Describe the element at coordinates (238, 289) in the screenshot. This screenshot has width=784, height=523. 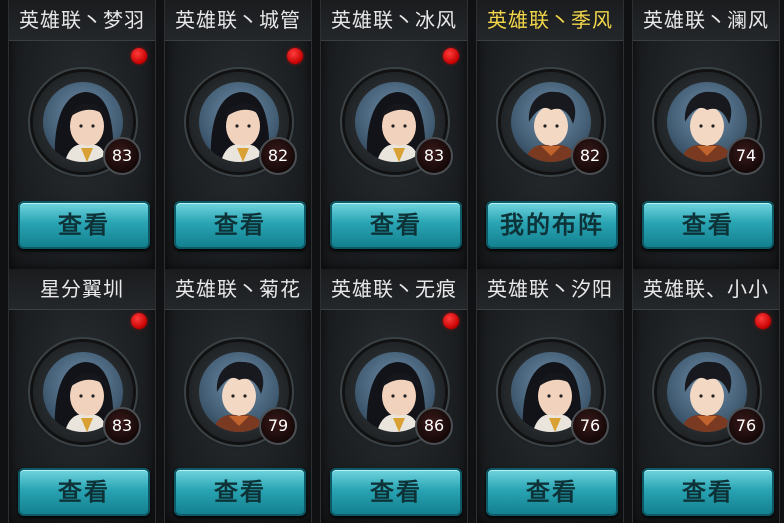
I see `player-name: 英雄联丶菊花` at that location.